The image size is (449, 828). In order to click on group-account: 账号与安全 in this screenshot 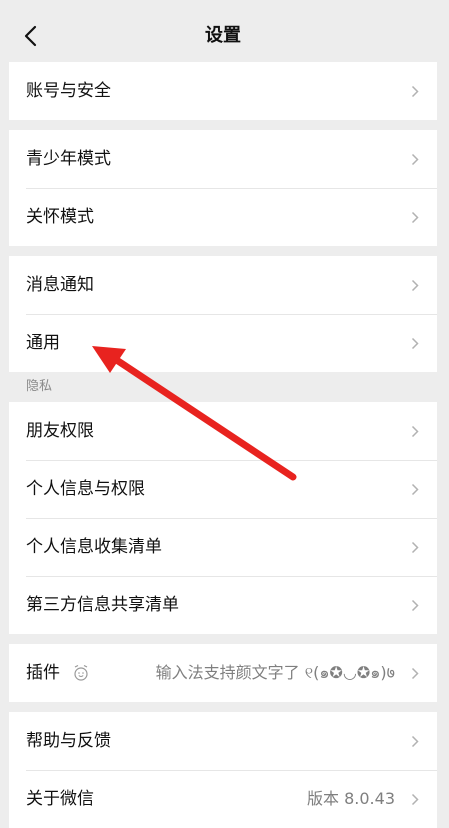, I will do `click(223, 91)`.